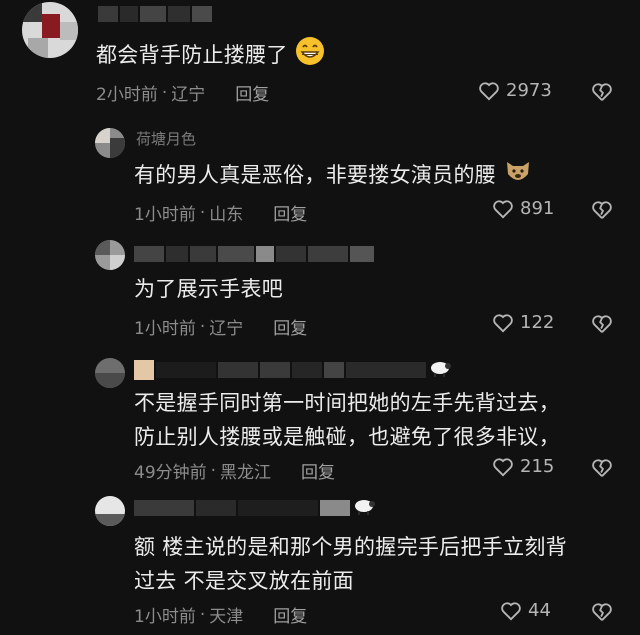 The height and width of the screenshot is (635, 640). I want to click on comment-meta: 49分钟前 · 黑龙江 回复, so click(234, 471).